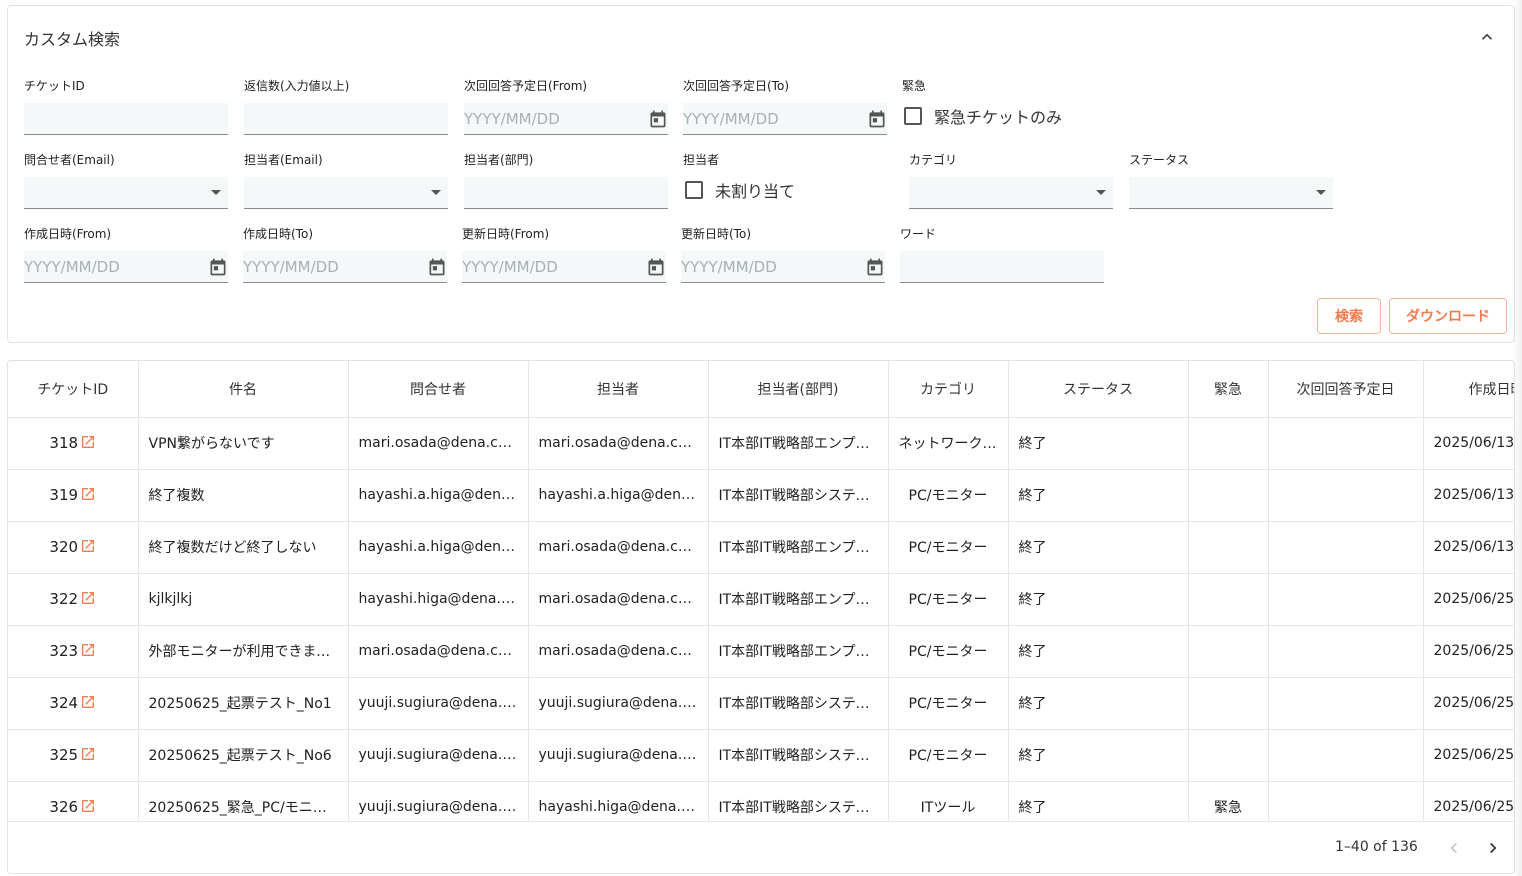 This screenshot has width=1522, height=876. I want to click on assignee-email-label: 担当者(Email), so click(283, 160).